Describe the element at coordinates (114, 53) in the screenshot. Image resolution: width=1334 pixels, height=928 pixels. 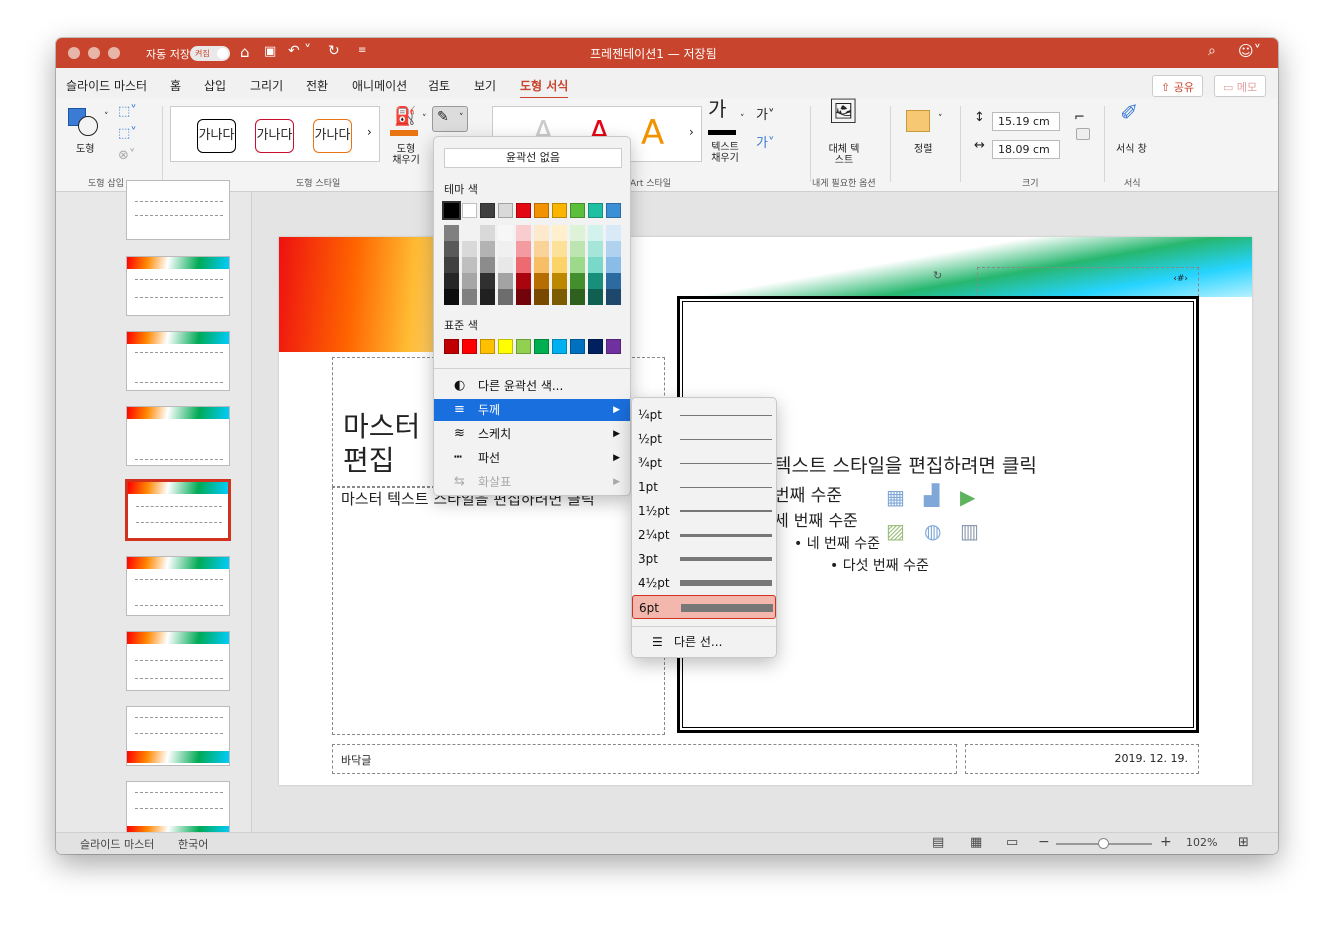
I see `zoom-window-button` at that location.